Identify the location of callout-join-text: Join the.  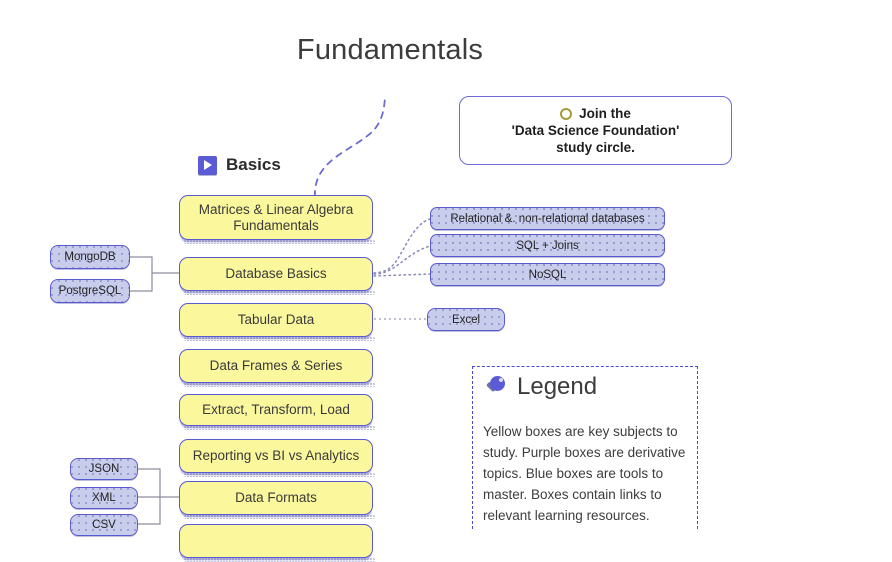
(605, 113).